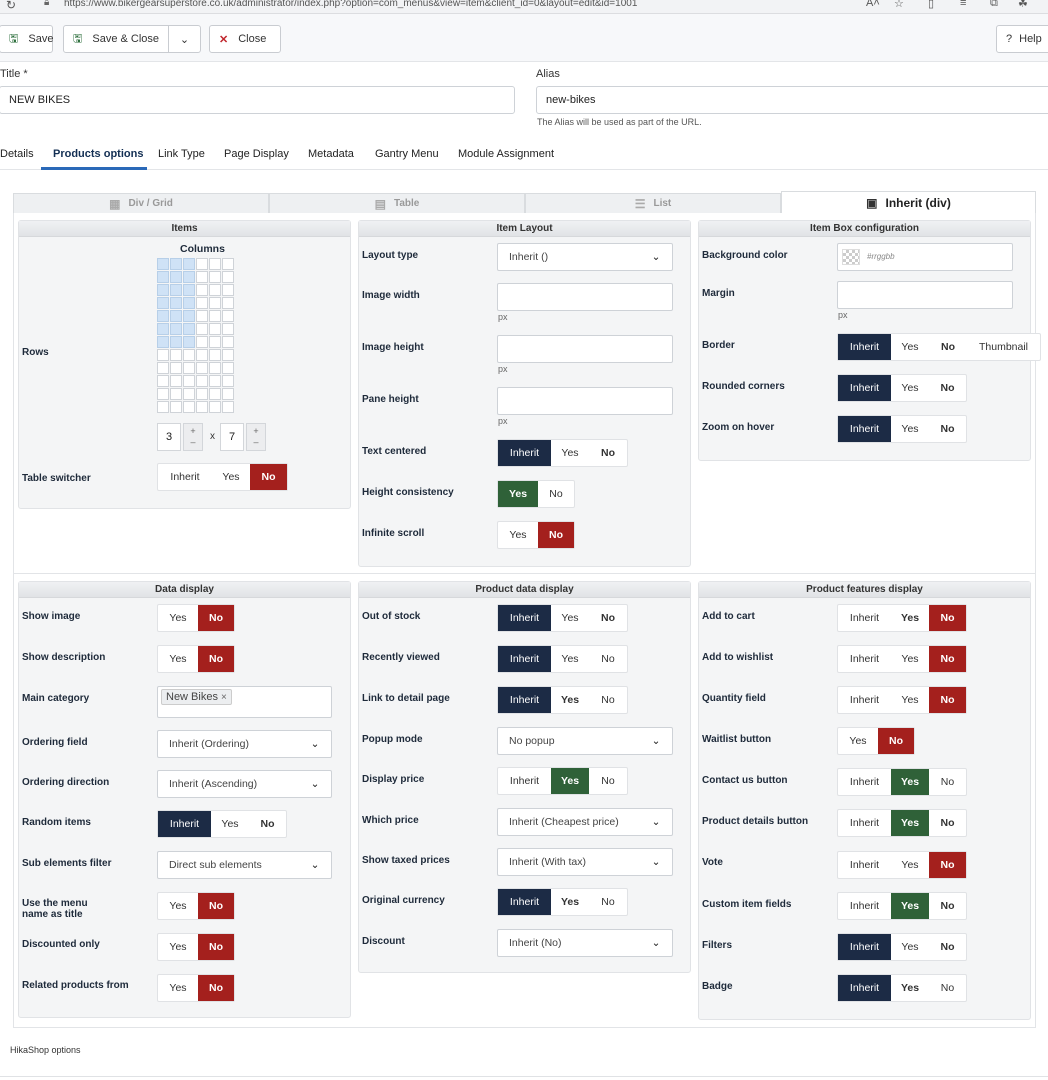 This screenshot has width=1048, height=1080. What do you see at coordinates (585, 822) in the screenshot?
I see `which-price-select: Inherit (Cheapest price) ⌄` at bounding box center [585, 822].